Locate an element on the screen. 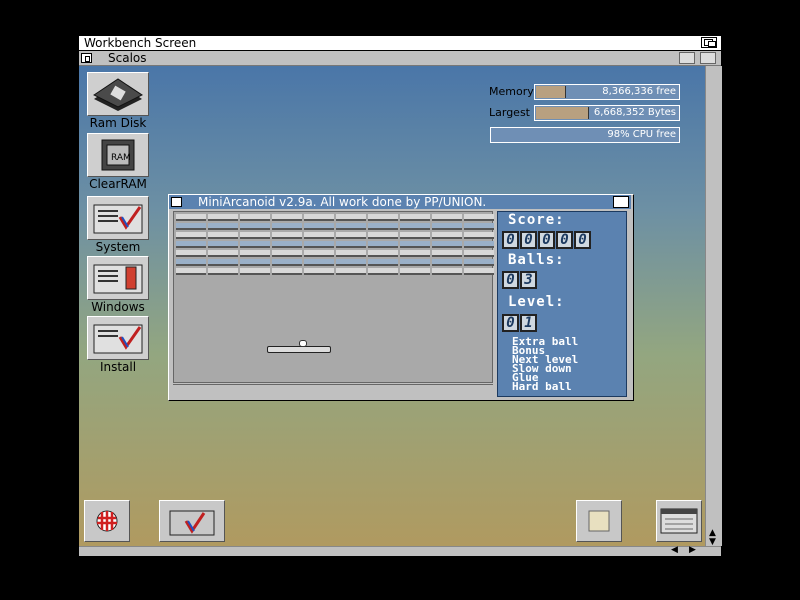 This screenshot has width=800, height=600. system-drawer-icon is located at coordinates (118, 218).